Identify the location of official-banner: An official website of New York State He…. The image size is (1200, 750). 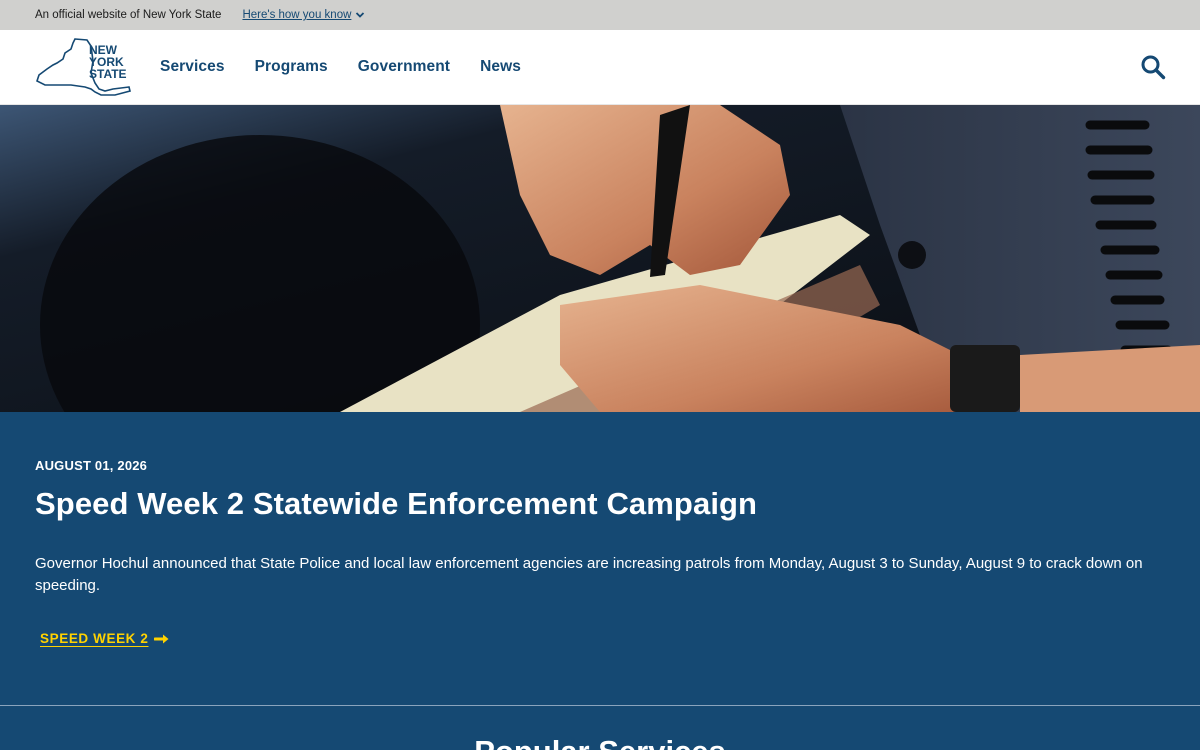
(600, 15).